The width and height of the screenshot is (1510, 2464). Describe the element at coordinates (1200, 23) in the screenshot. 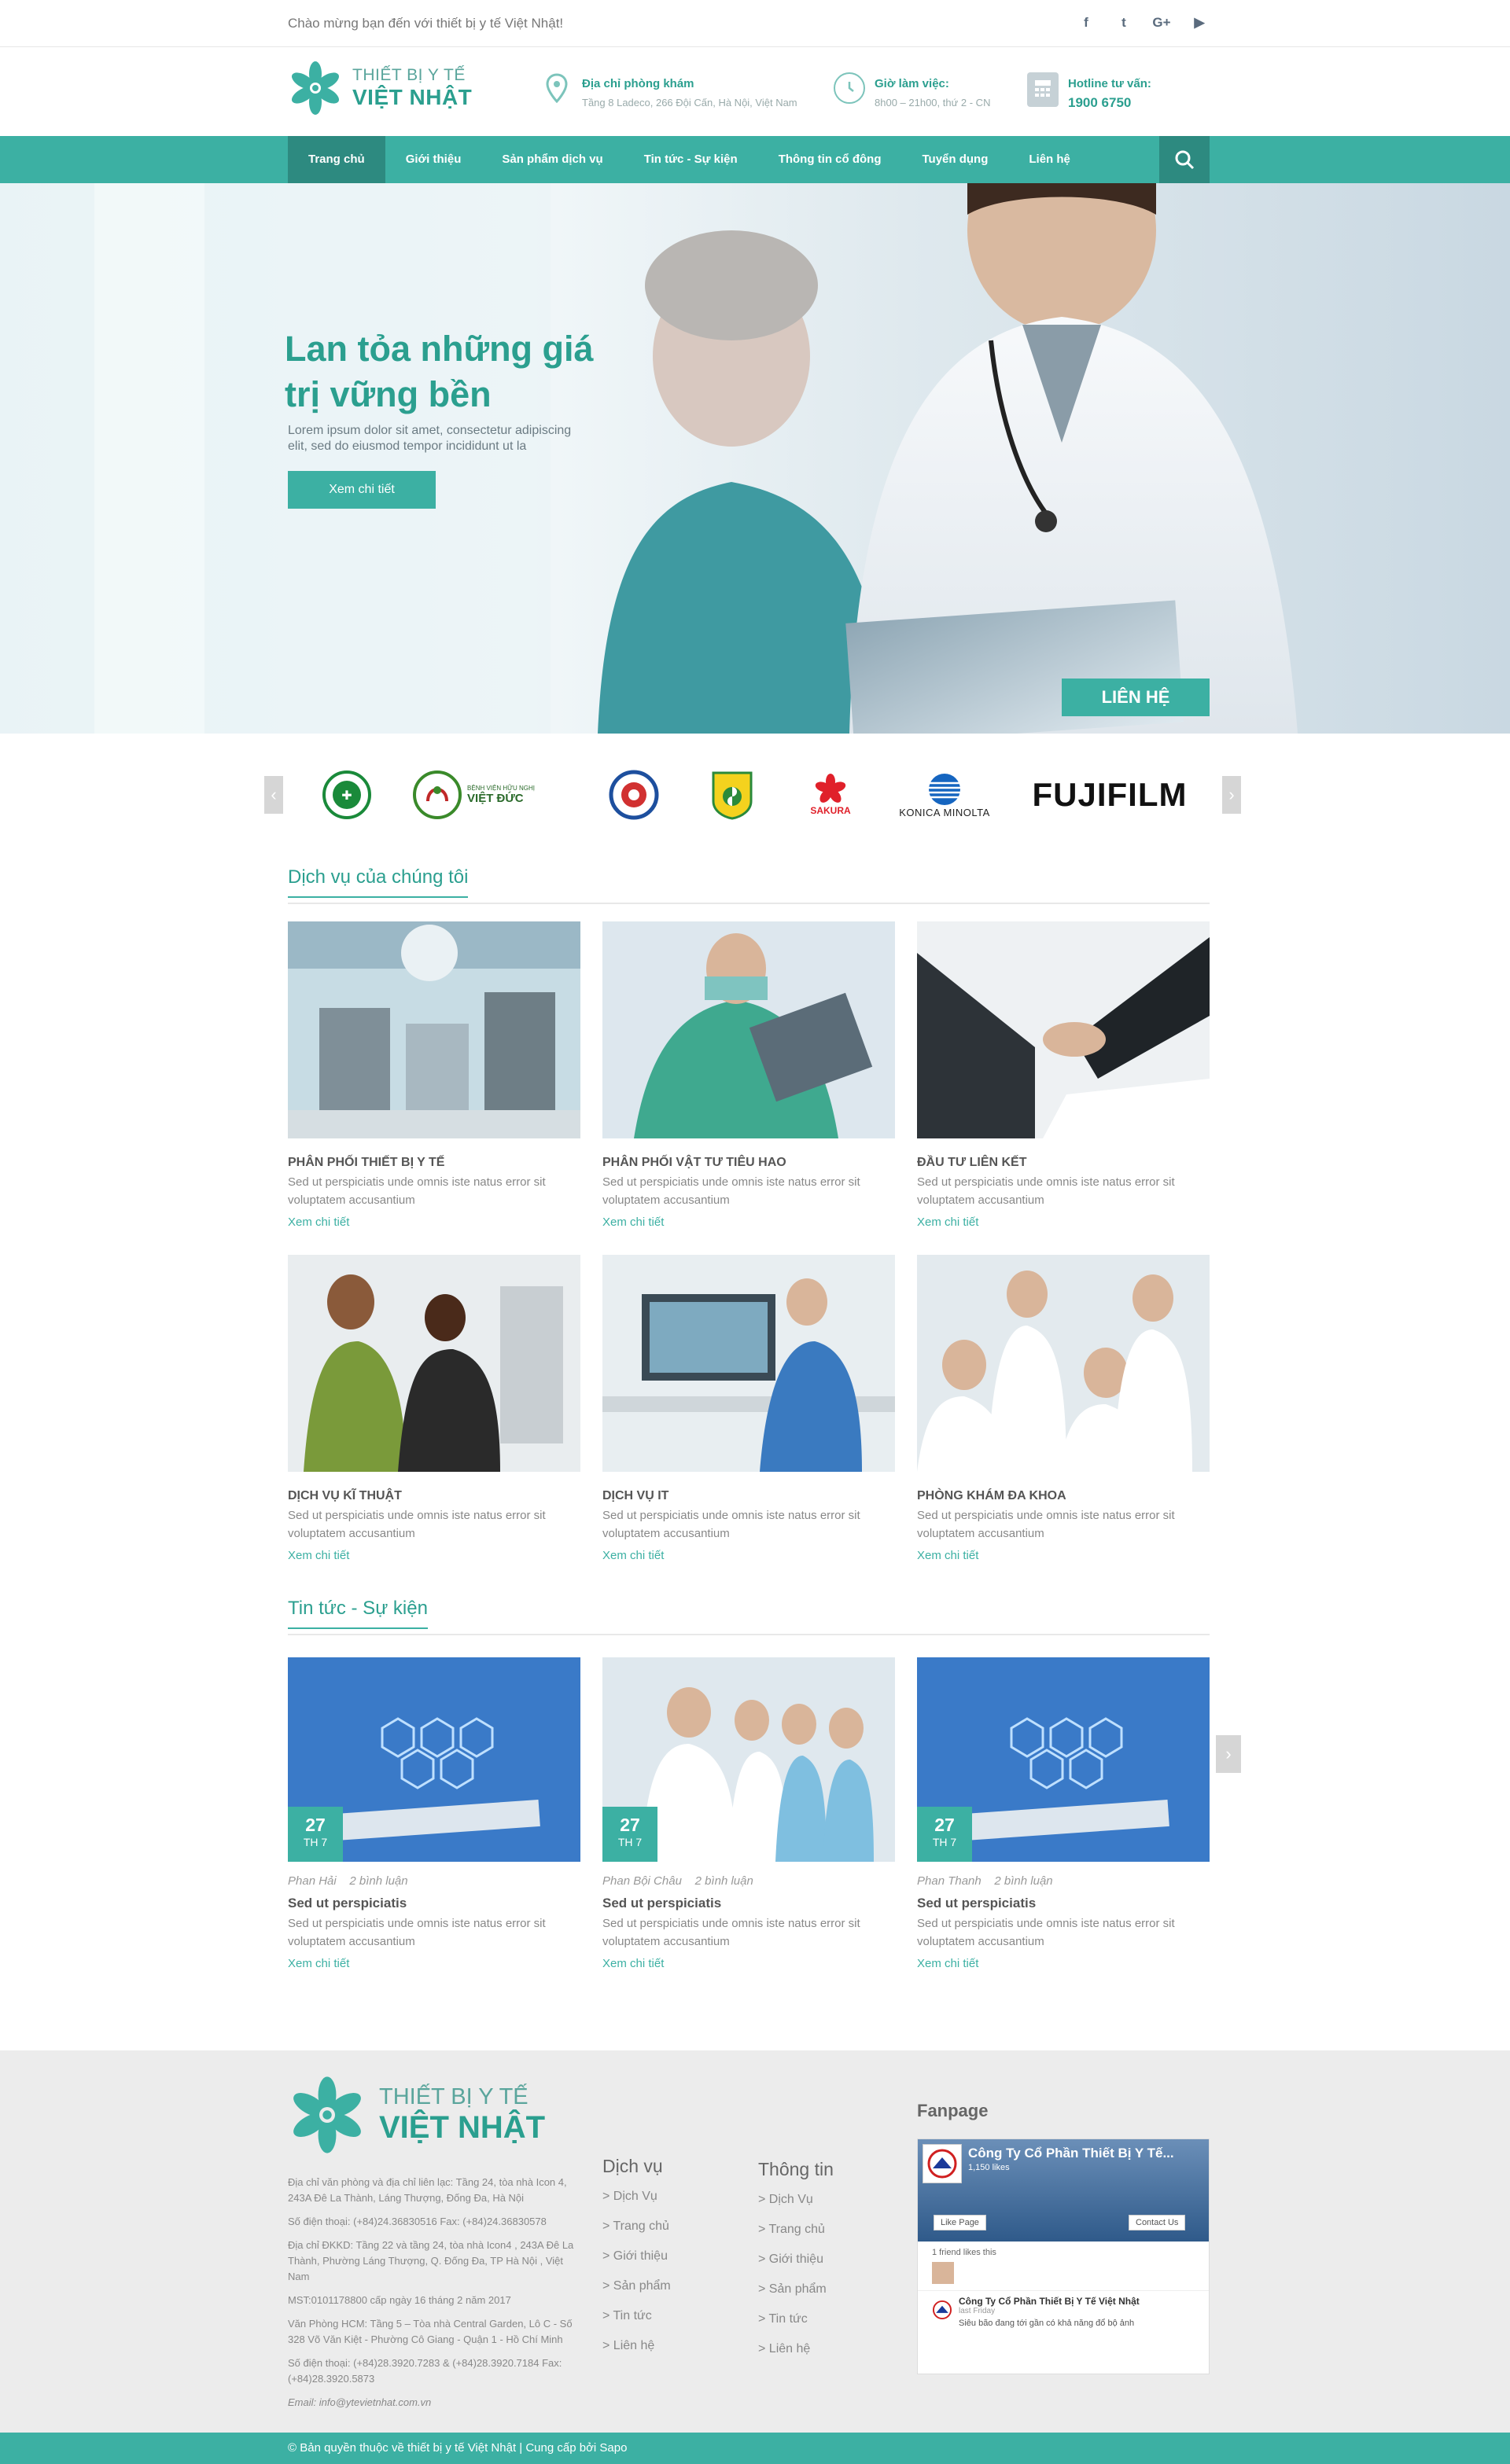

I see `youtube-icon: ▶` at that location.